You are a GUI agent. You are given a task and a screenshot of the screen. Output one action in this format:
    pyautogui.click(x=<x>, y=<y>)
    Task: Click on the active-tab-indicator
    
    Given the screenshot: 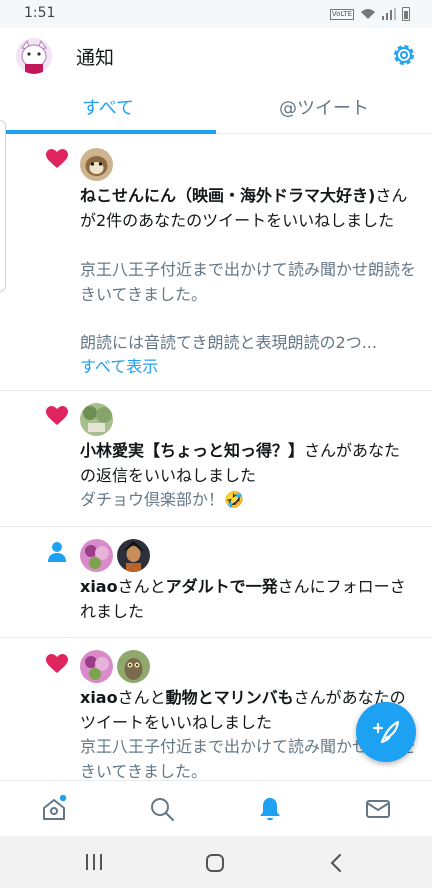 What is the action you would take?
    pyautogui.click(x=108, y=132)
    